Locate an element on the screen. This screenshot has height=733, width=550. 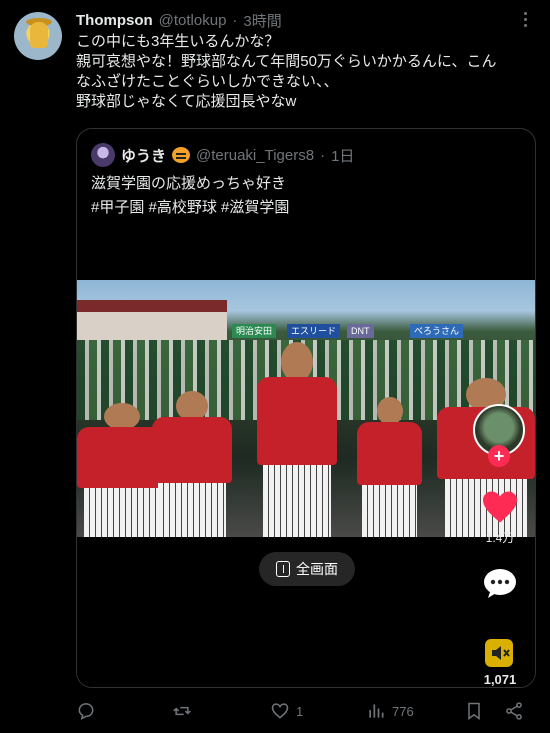
tweet-time: 3時間 is located at coordinates (262, 20).